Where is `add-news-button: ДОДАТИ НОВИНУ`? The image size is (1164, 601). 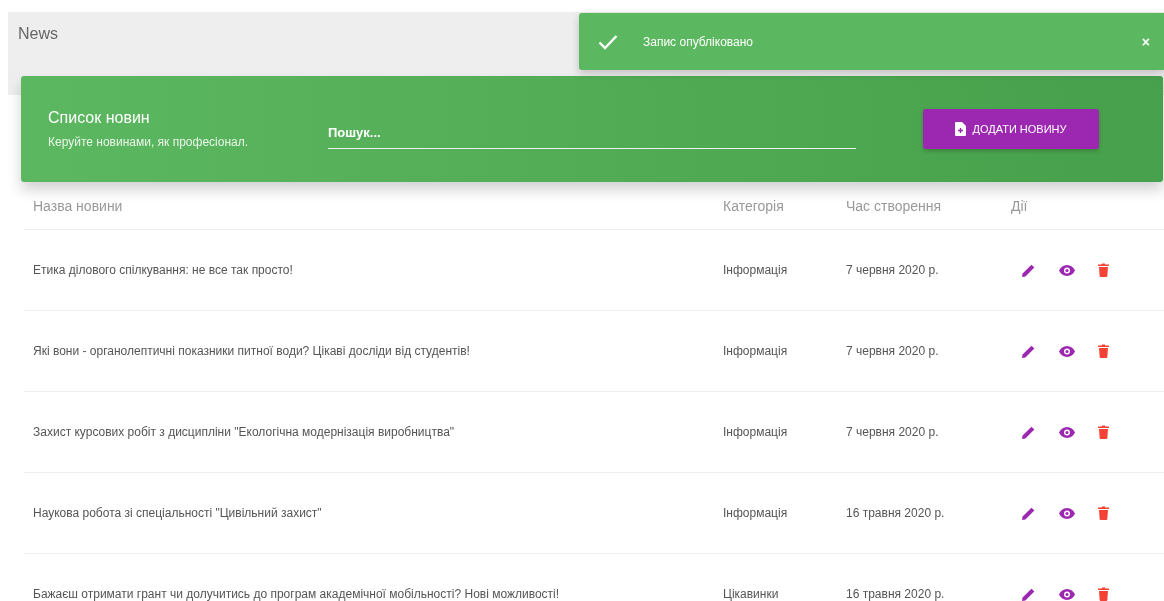
add-news-button: ДОДАТИ НОВИНУ is located at coordinates (1011, 129).